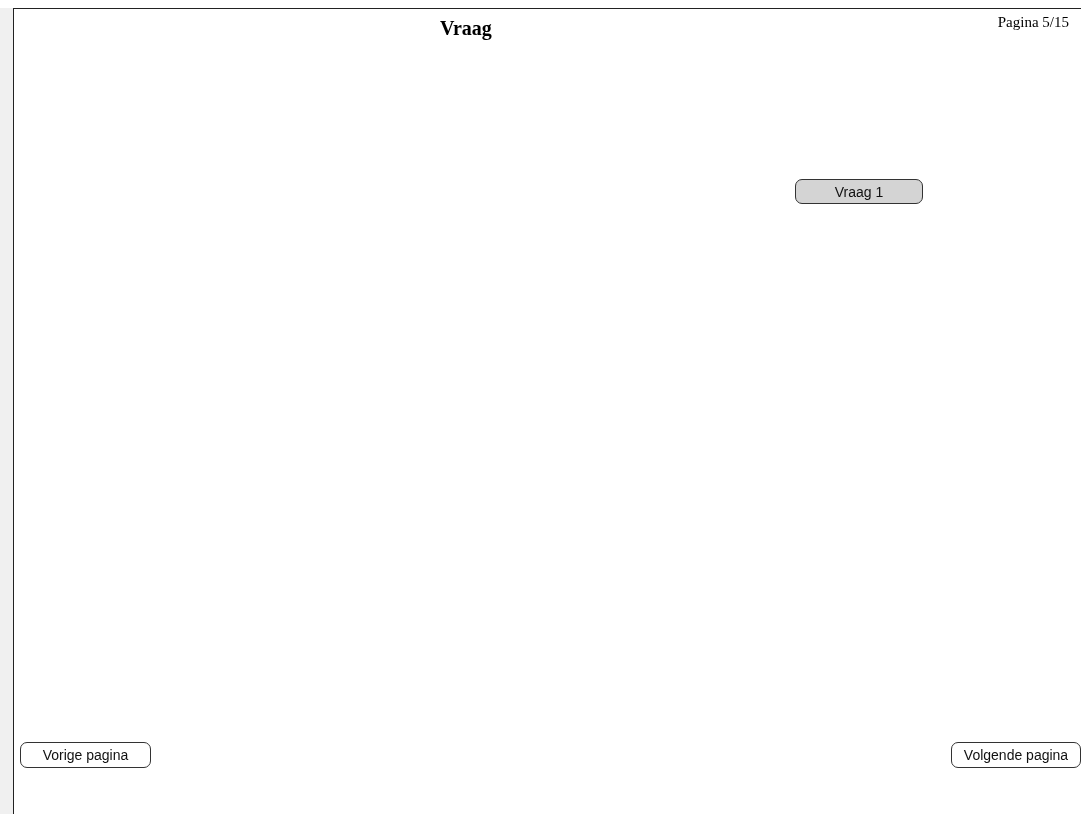 Image resolution: width=1081 pixels, height=814 pixels. Describe the element at coordinates (85, 755) in the screenshot. I see `previous-page-button: Vorige pagina` at that location.